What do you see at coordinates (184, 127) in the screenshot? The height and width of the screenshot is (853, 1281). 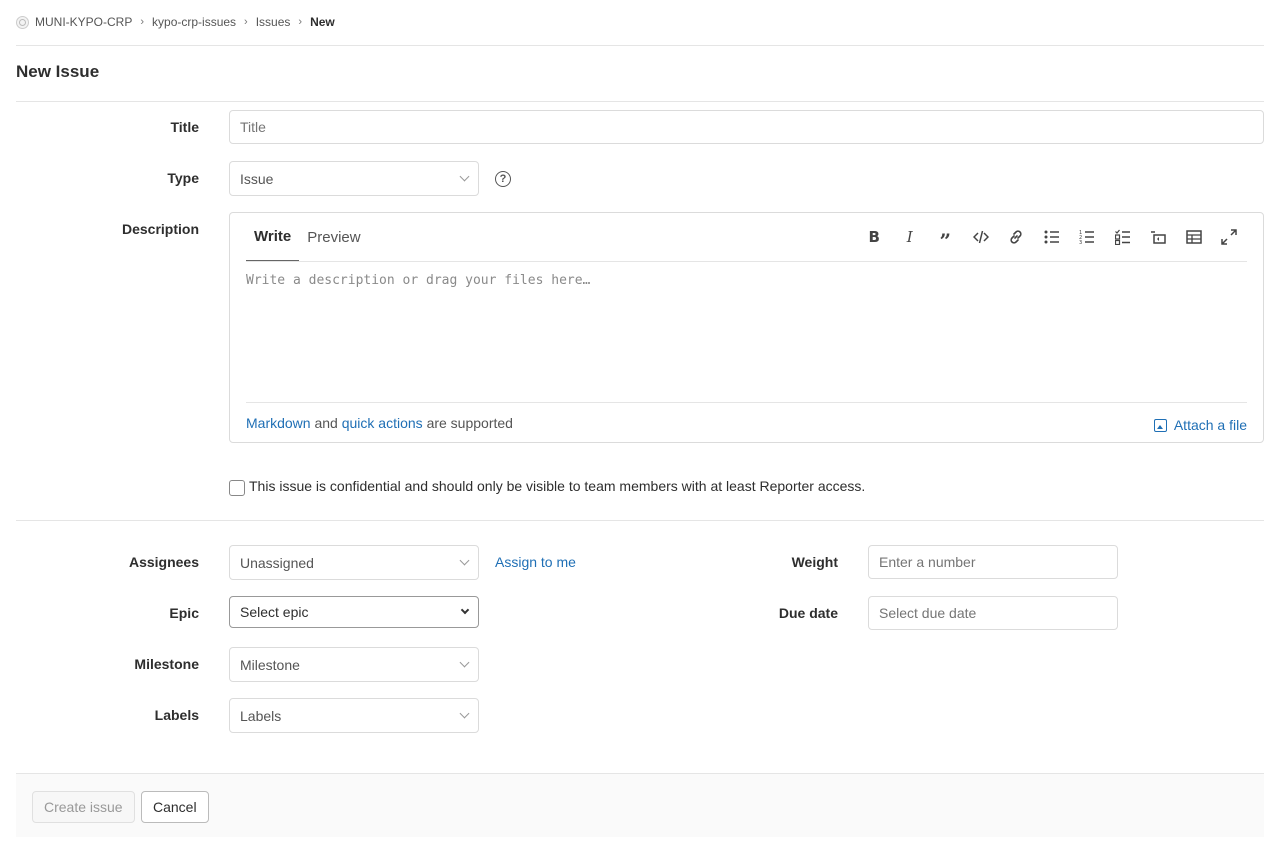 I see `title-label: Title` at bounding box center [184, 127].